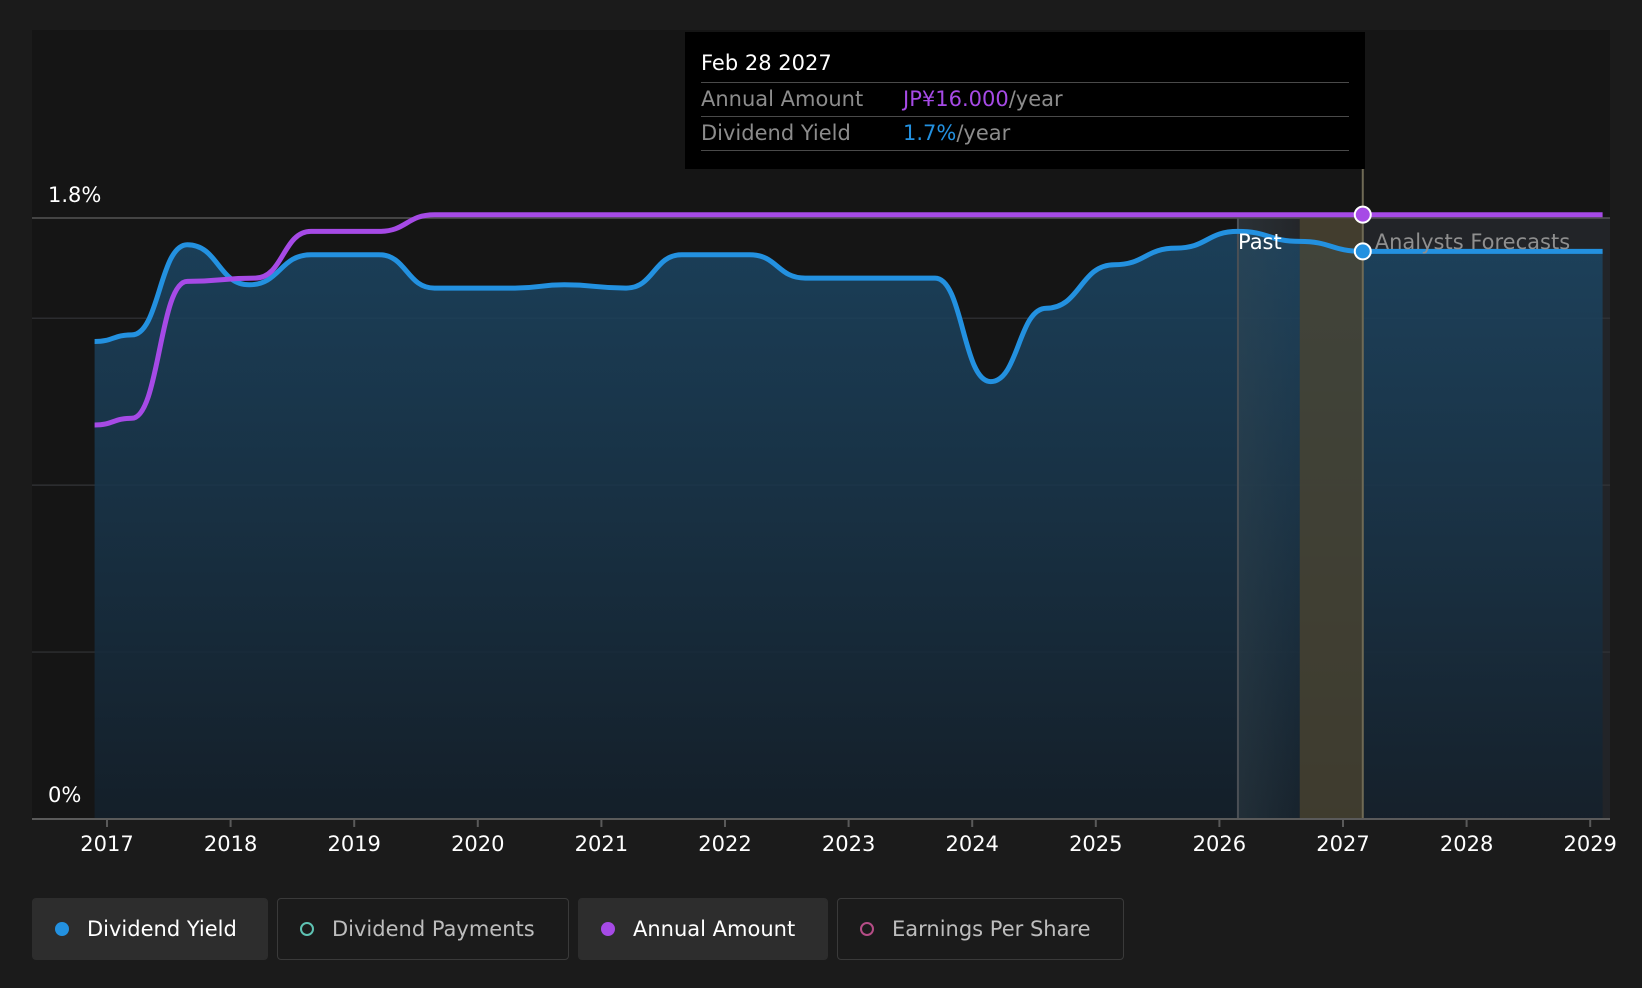 The image size is (1642, 988). I want to click on legend-annual-amount: Annual Amount, so click(703, 929).